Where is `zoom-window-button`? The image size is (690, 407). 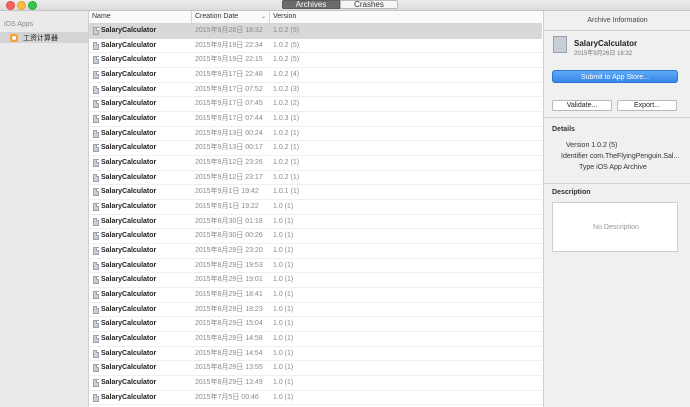
zoom-window-button is located at coordinates (32, 5).